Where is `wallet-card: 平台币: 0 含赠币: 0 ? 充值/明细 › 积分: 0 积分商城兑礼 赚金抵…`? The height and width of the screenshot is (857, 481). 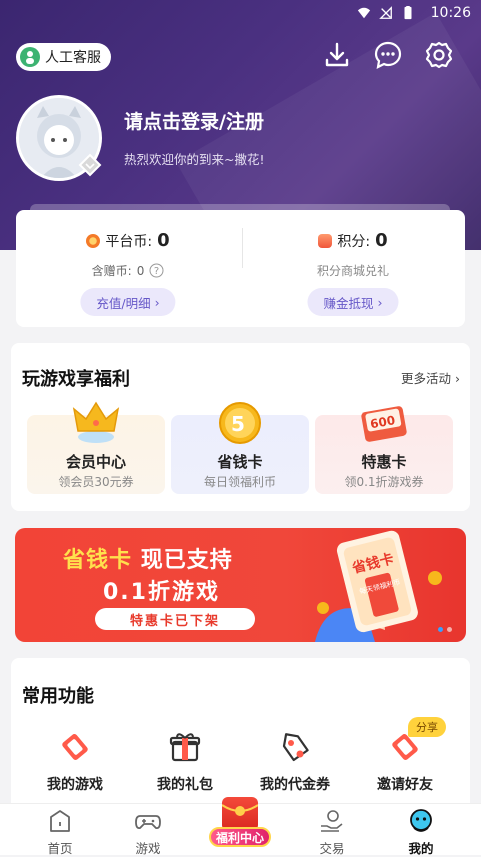 wallet-card: 平台币: 0 含赠币: 0 ? 充值/明细 › 积分: 0 积分商城兑礼 赚金抵… is located at coordinates (240, 268).